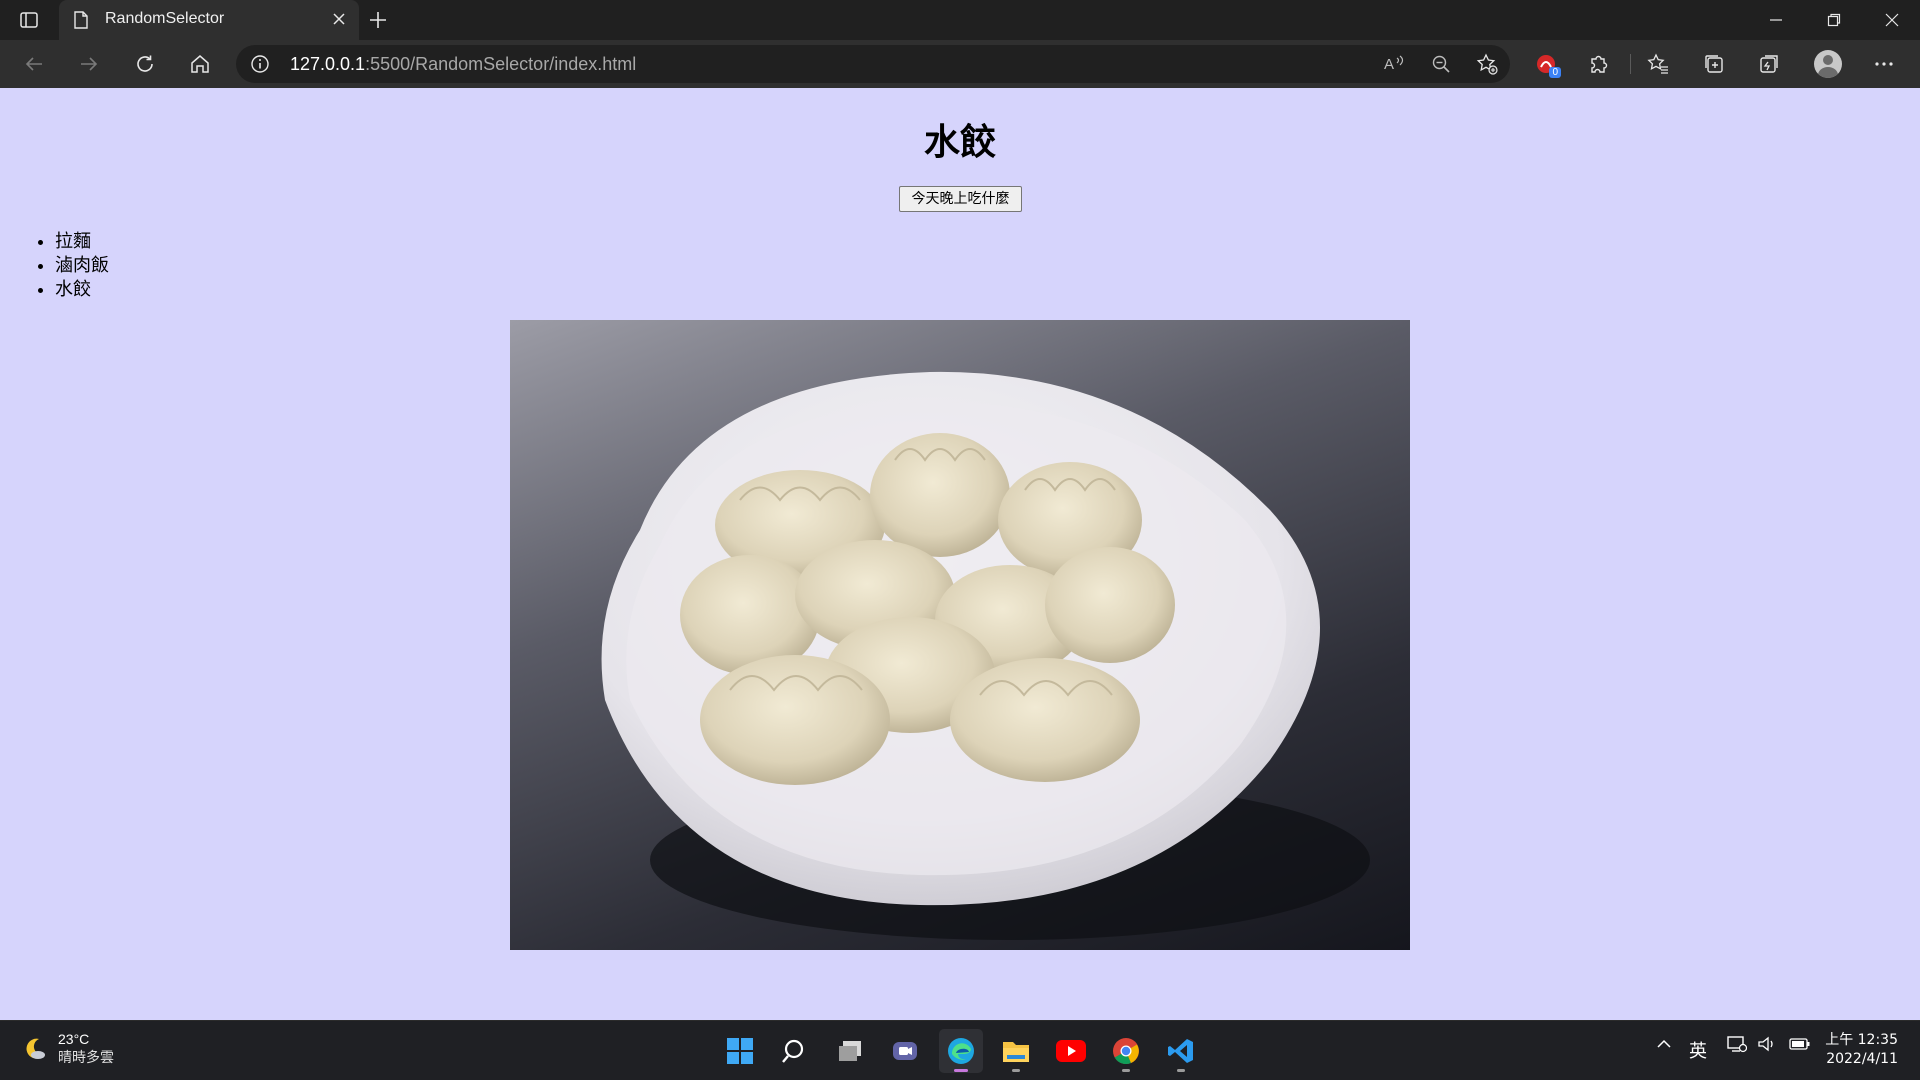  I want to click on performance-icon, so click(1769, 64).